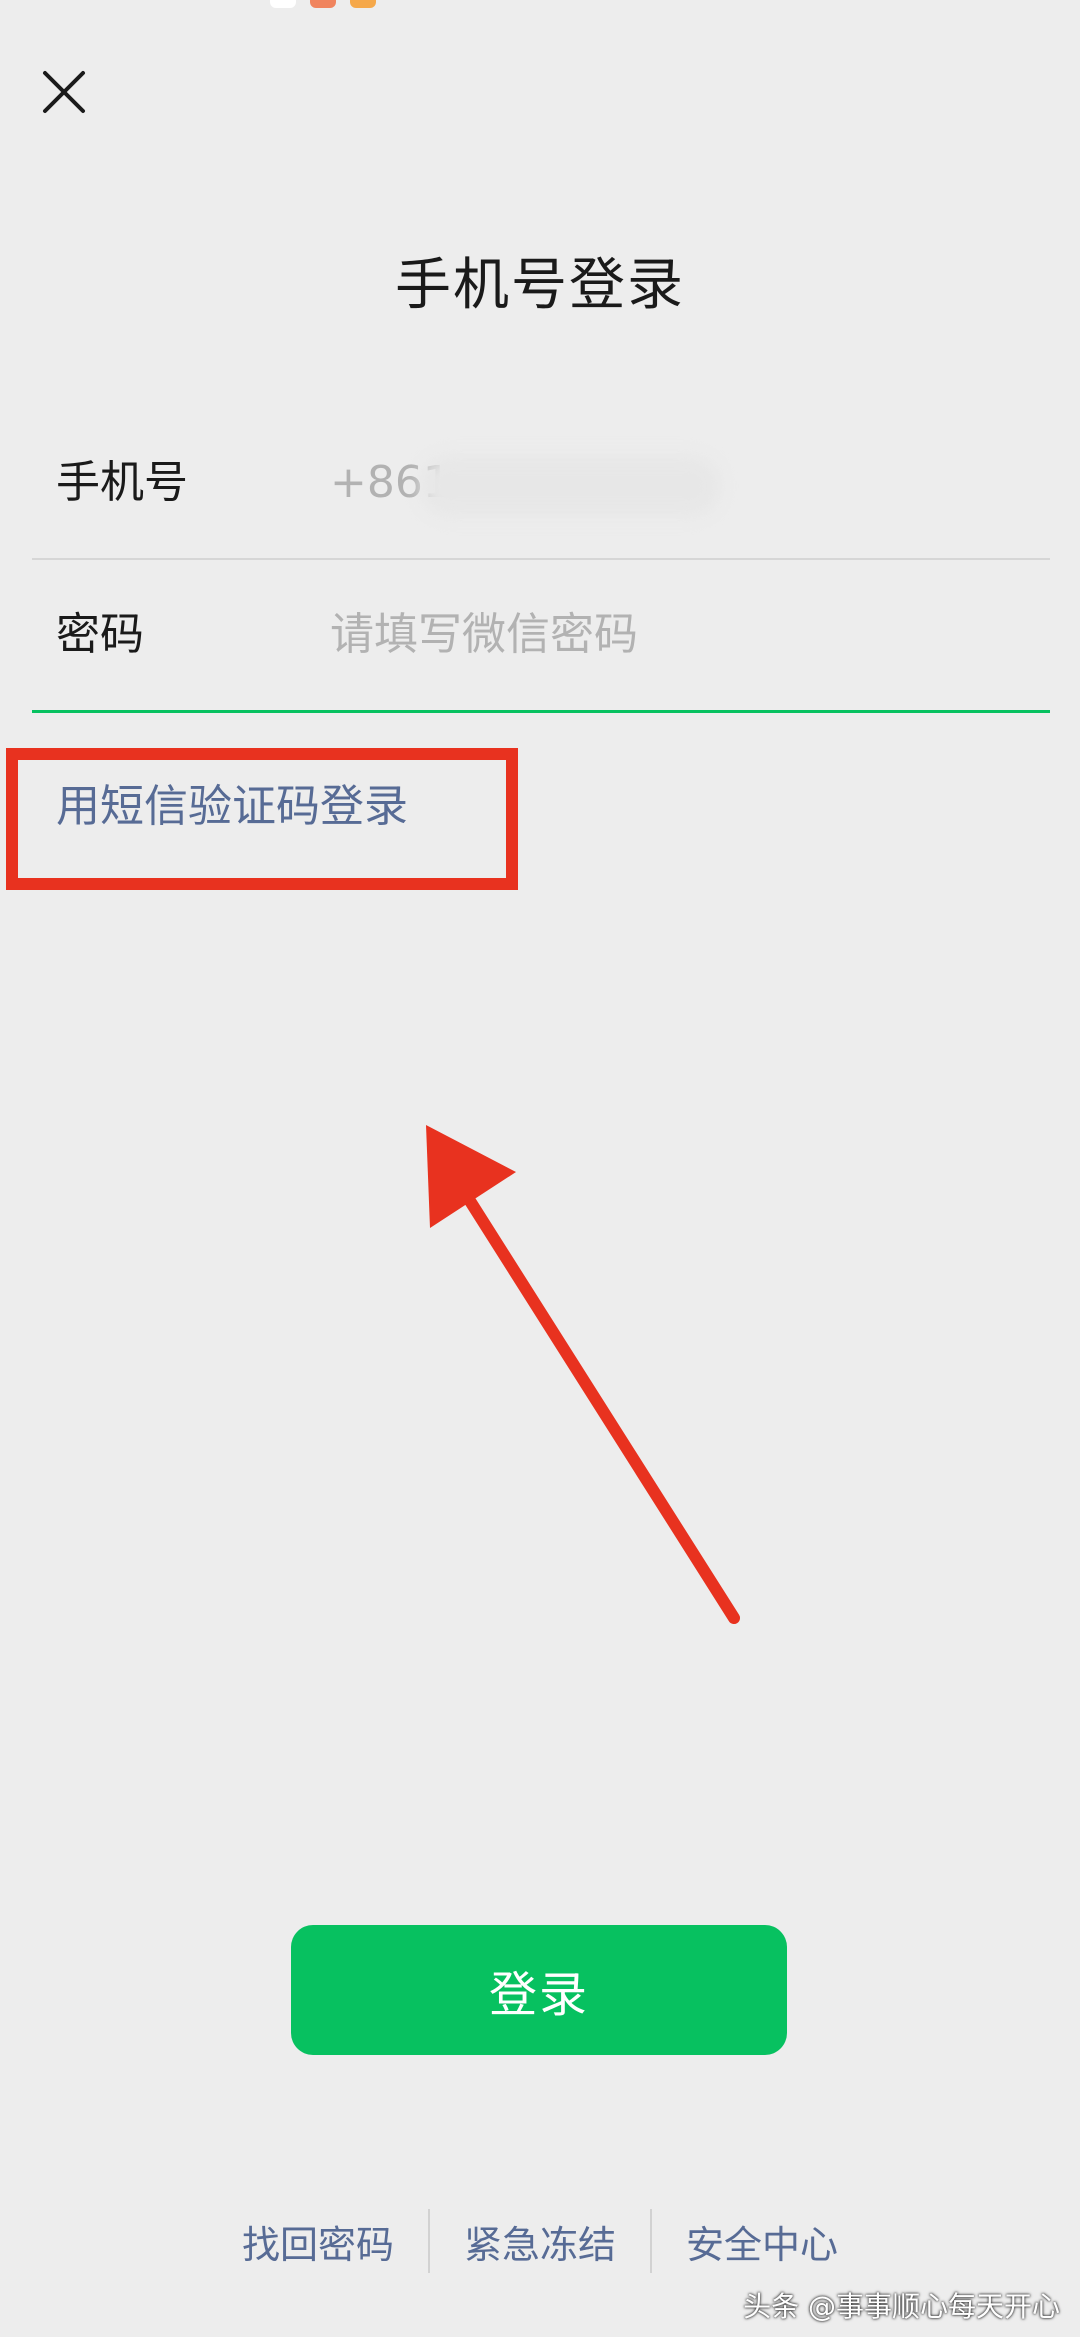 This screenshot has height=2337, width=1080. Describe the element at coordinates (901, 2306) in the screenshot. I see `watermark: 头条 @事事顺心每天开心` at that location.